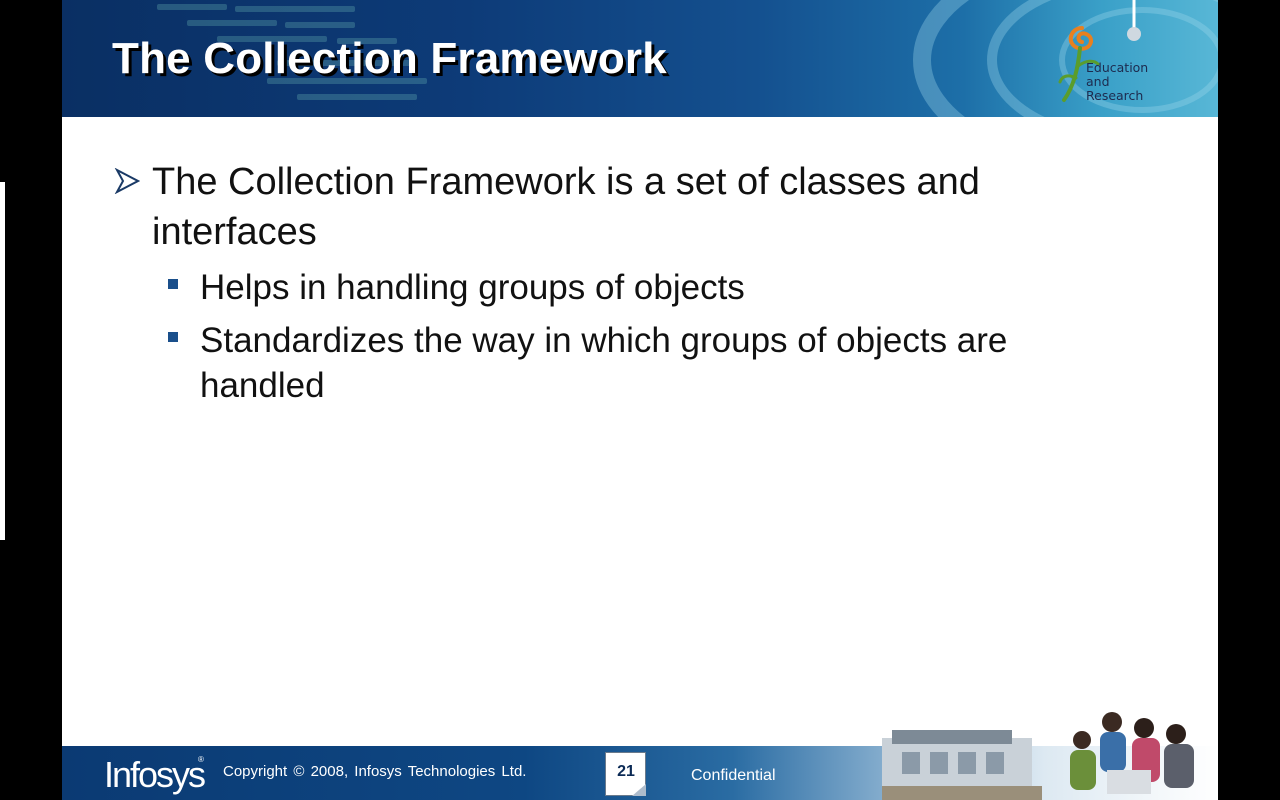  I want to click on sub-bullet: Helps in handling groups of objects, so click(619, 287).